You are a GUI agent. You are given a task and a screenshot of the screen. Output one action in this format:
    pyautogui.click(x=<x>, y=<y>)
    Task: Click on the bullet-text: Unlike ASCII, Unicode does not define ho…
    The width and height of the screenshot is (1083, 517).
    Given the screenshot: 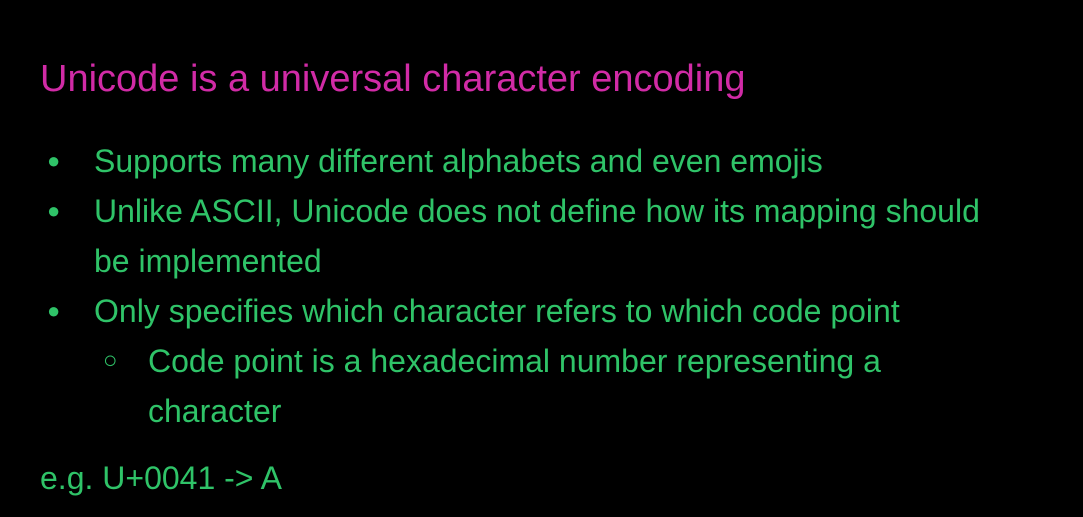 What is the action you would take?
    pyautogui.click(x=537, y=236)
    